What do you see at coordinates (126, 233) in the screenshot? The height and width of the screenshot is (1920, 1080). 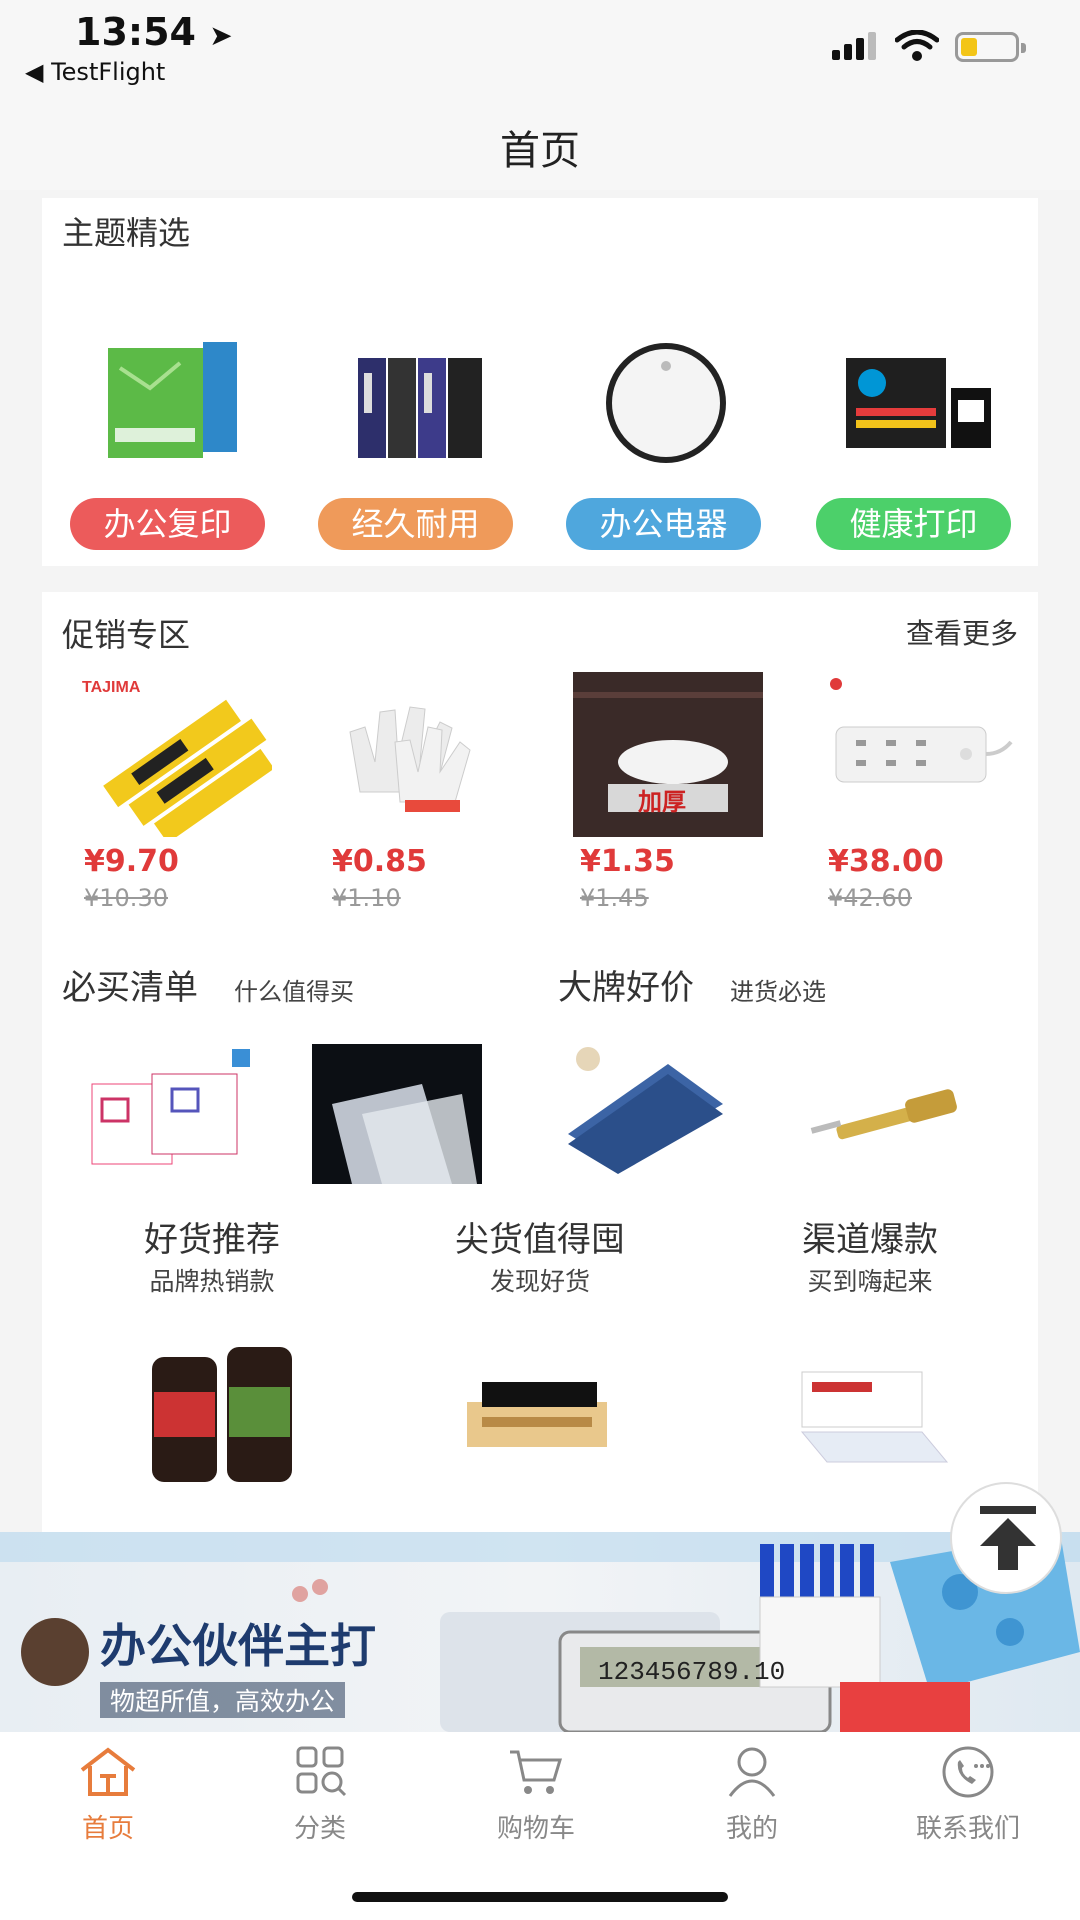 I see `theme-section-title: 主题精选` at bounding box center [126, 233].